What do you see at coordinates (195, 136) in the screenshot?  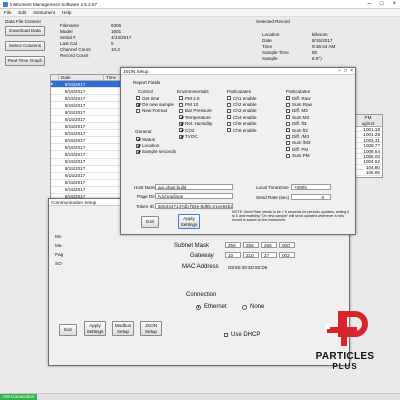 I see `tvoc-option: TVOC` at bounding box center [195, 136].